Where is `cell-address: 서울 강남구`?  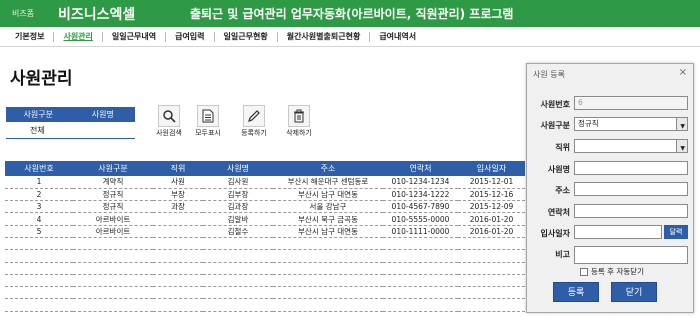
cell-address: 서울 강남구 is located at coordinates (328, 207).